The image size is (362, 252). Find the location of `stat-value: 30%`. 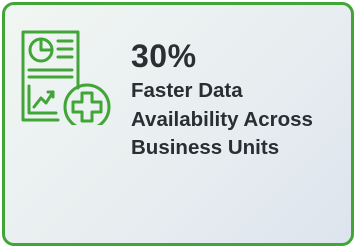

stat-value: 30% is located at coordinates (164, 56).